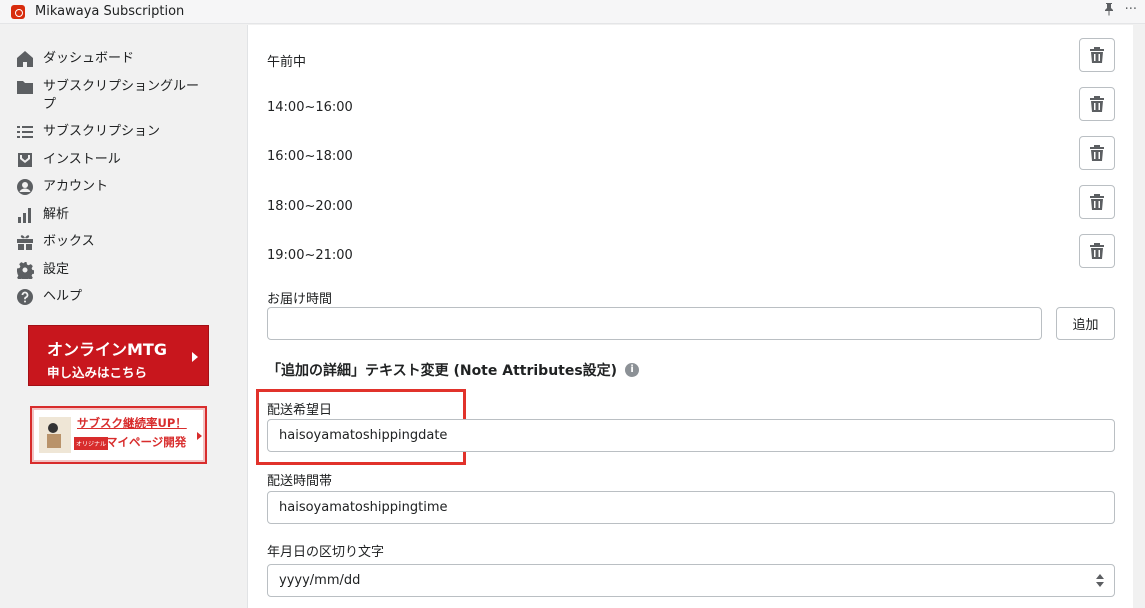 Image resolution: width=1145 pixels, height=608 pixels. What do you see at coordinates (310, 156) in the screenshot?
I see `time-slot-label: 16:00~18:00` at bounding box center [310, 156].